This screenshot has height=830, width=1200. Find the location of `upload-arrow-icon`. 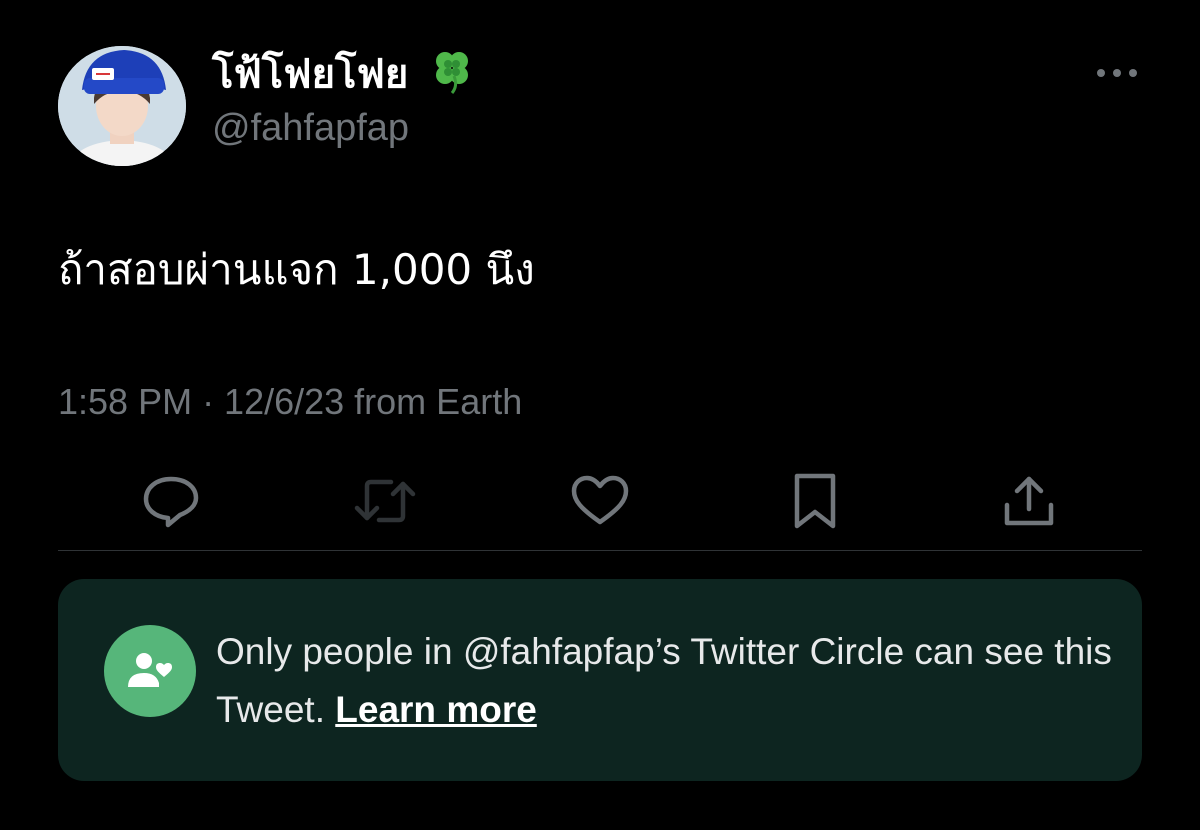

upload-arrow-icon is located at coordinates (1029, 501).